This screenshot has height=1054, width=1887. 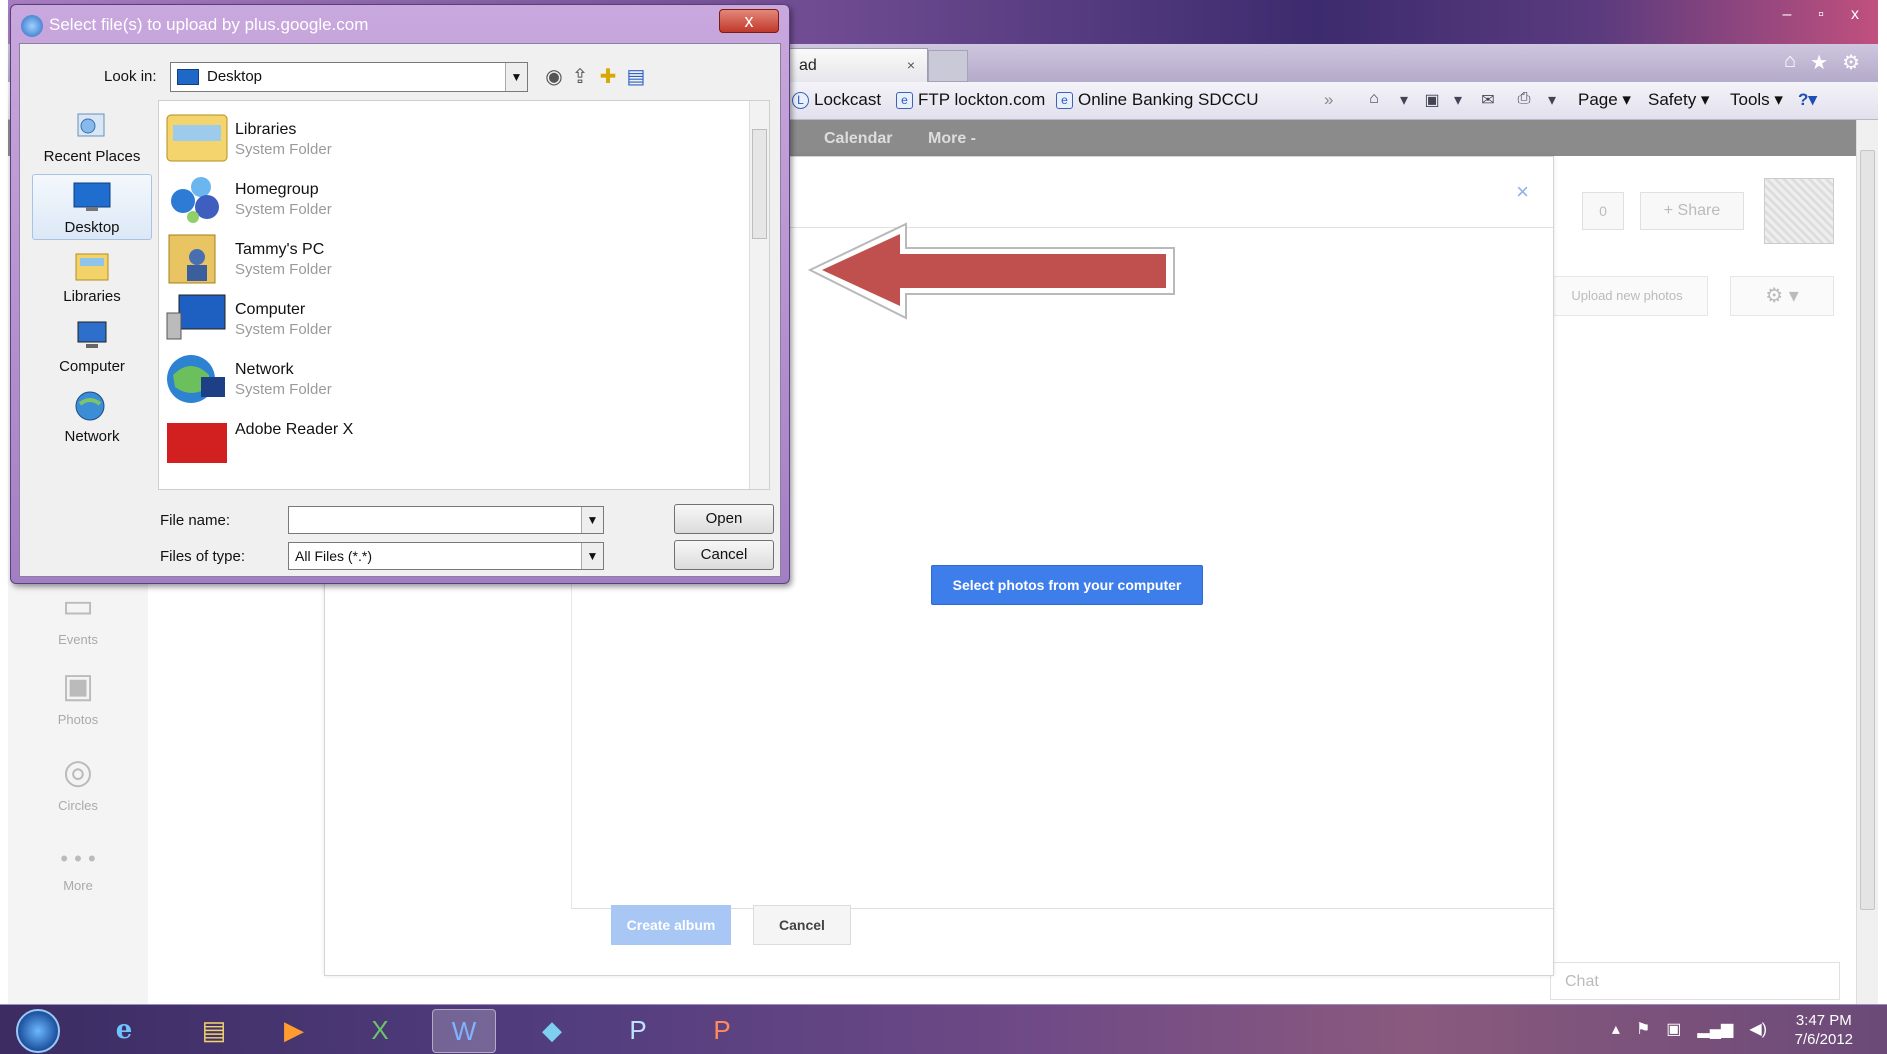 I want to click on gear-icon: ⚙, so click(x=1851, y=62).